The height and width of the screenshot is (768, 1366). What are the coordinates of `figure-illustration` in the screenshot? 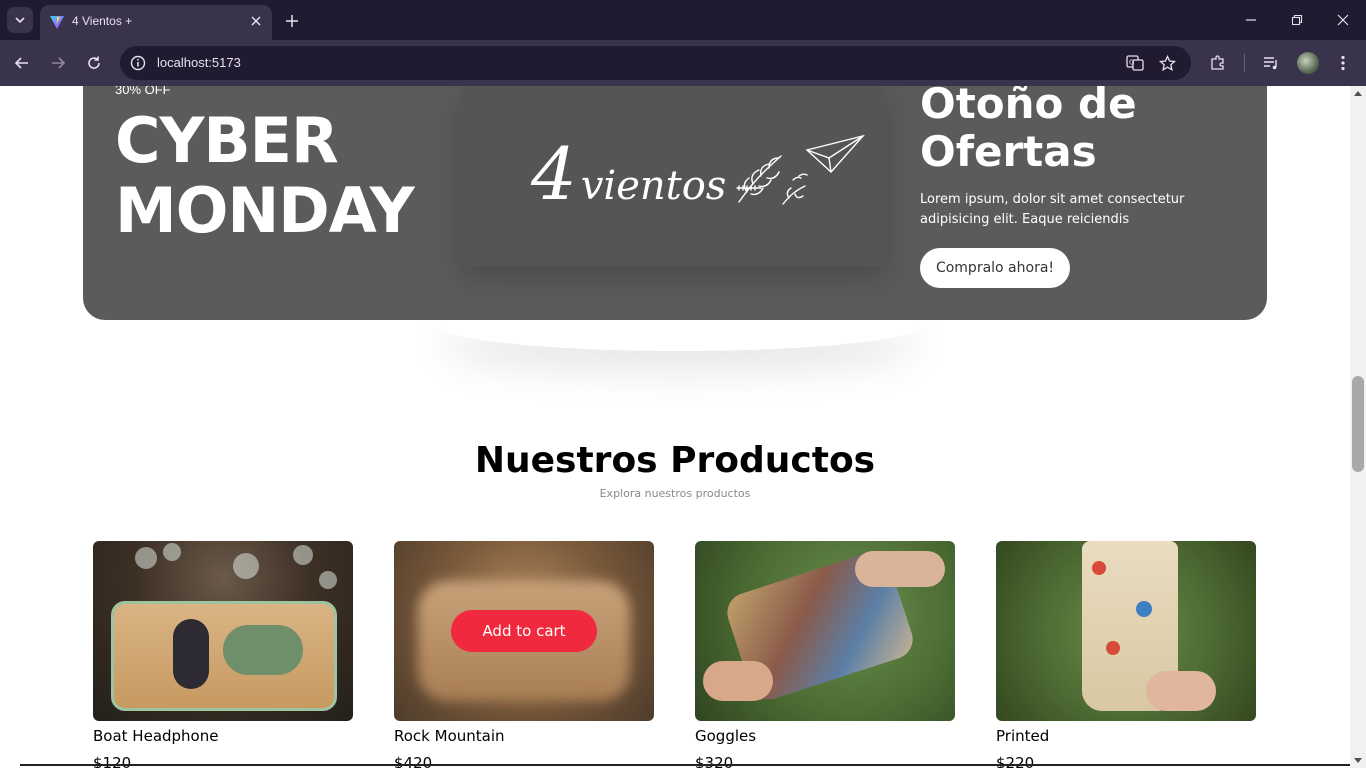 It's located at (191, 654).